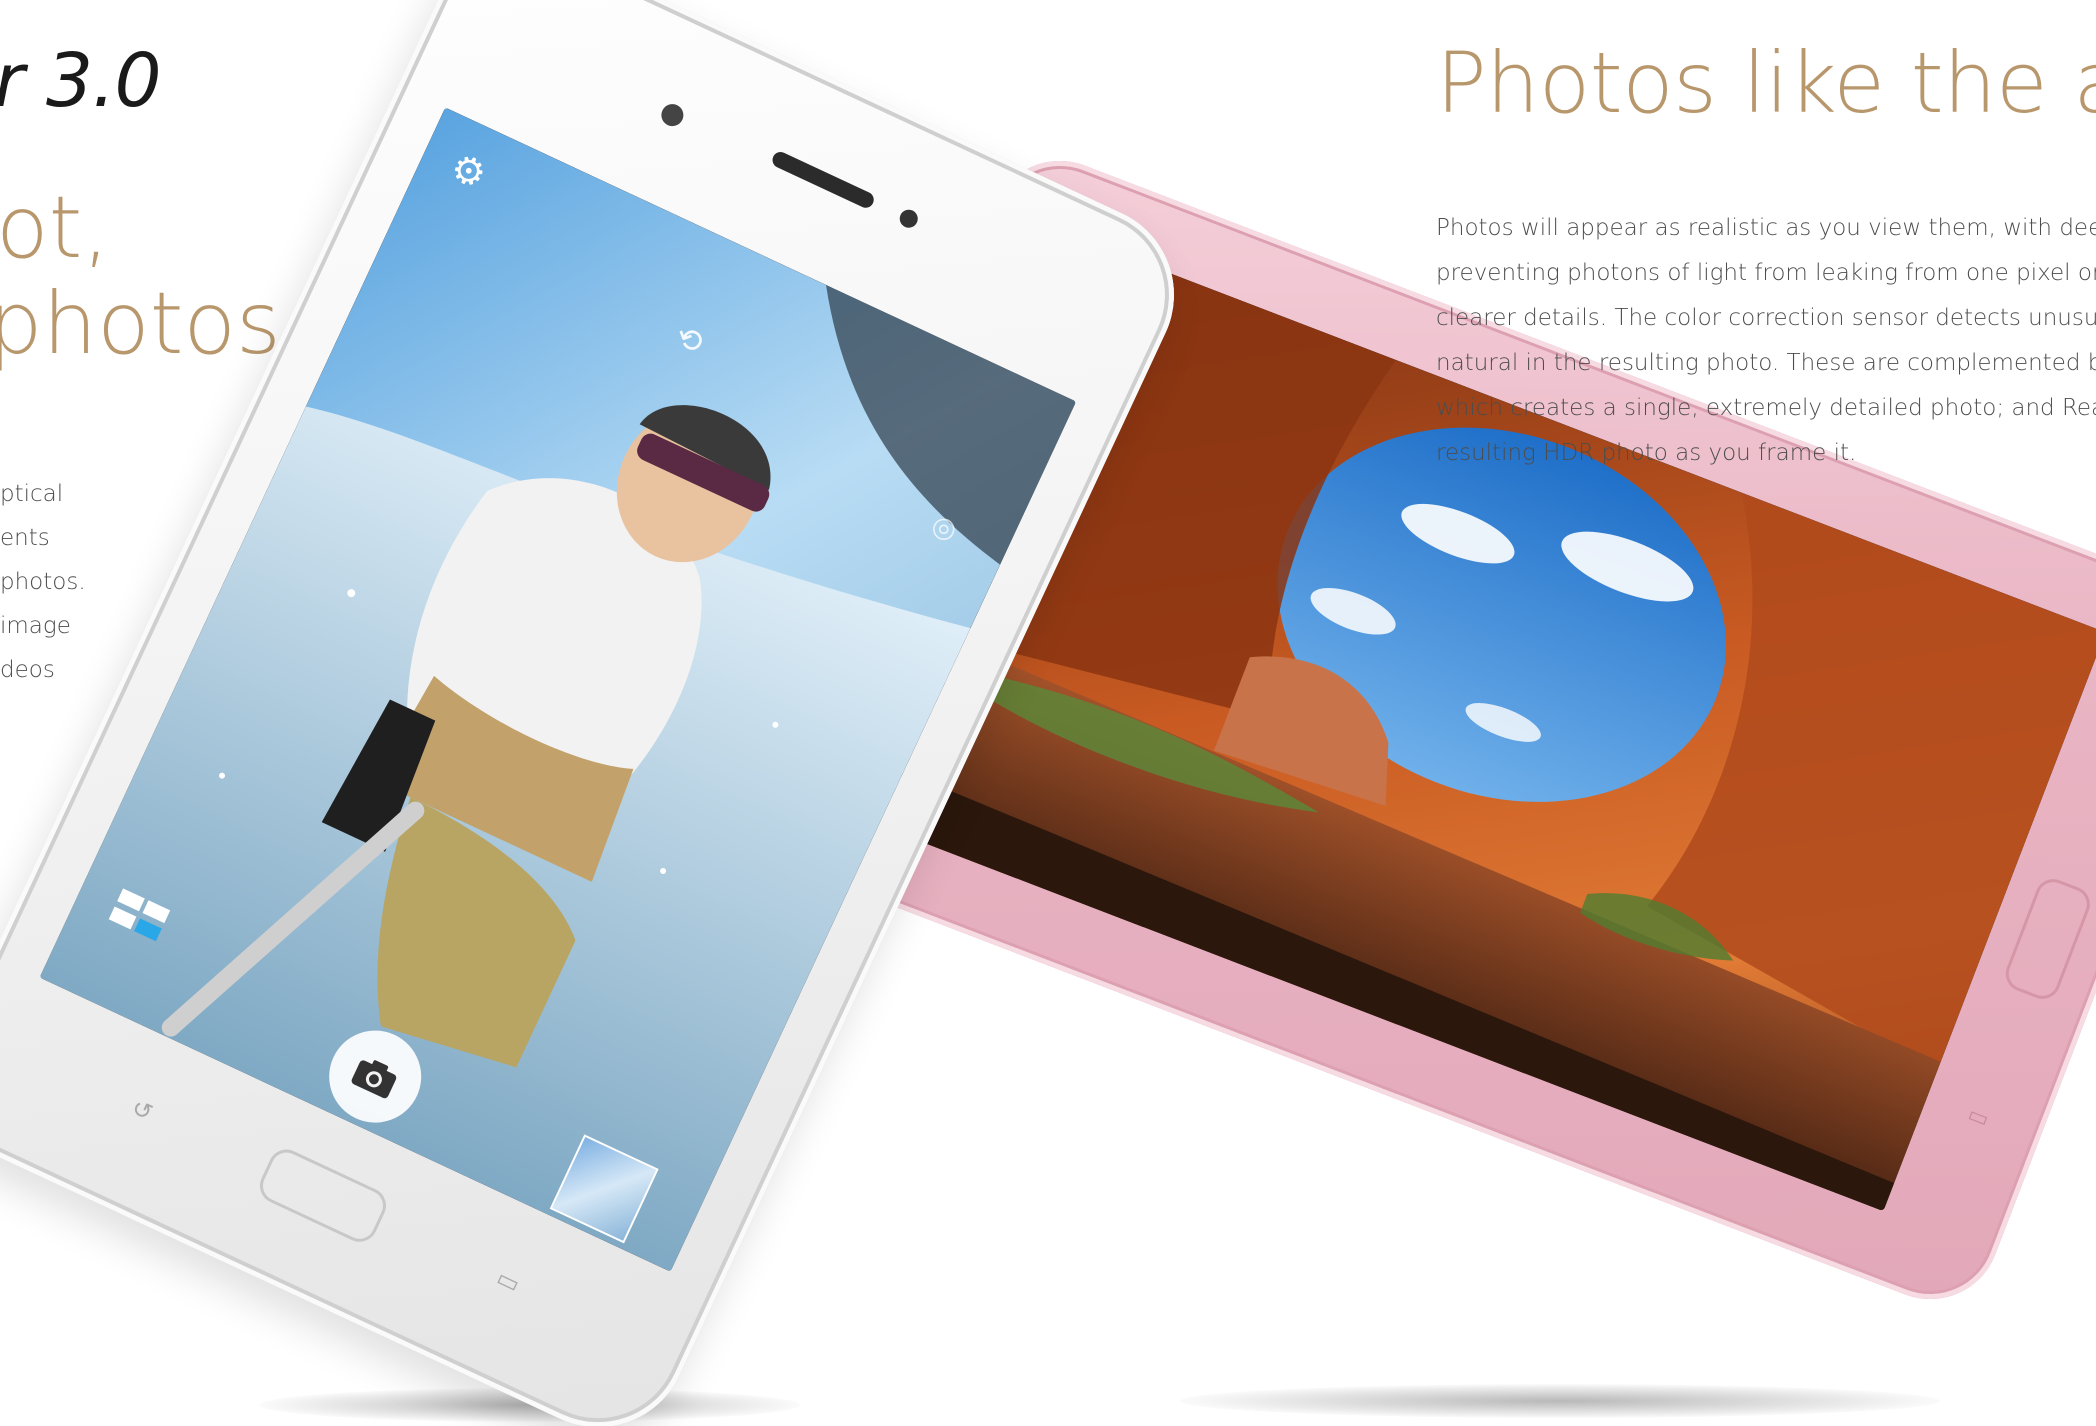  I want to click on proximity-sensor, so click(908, 218).